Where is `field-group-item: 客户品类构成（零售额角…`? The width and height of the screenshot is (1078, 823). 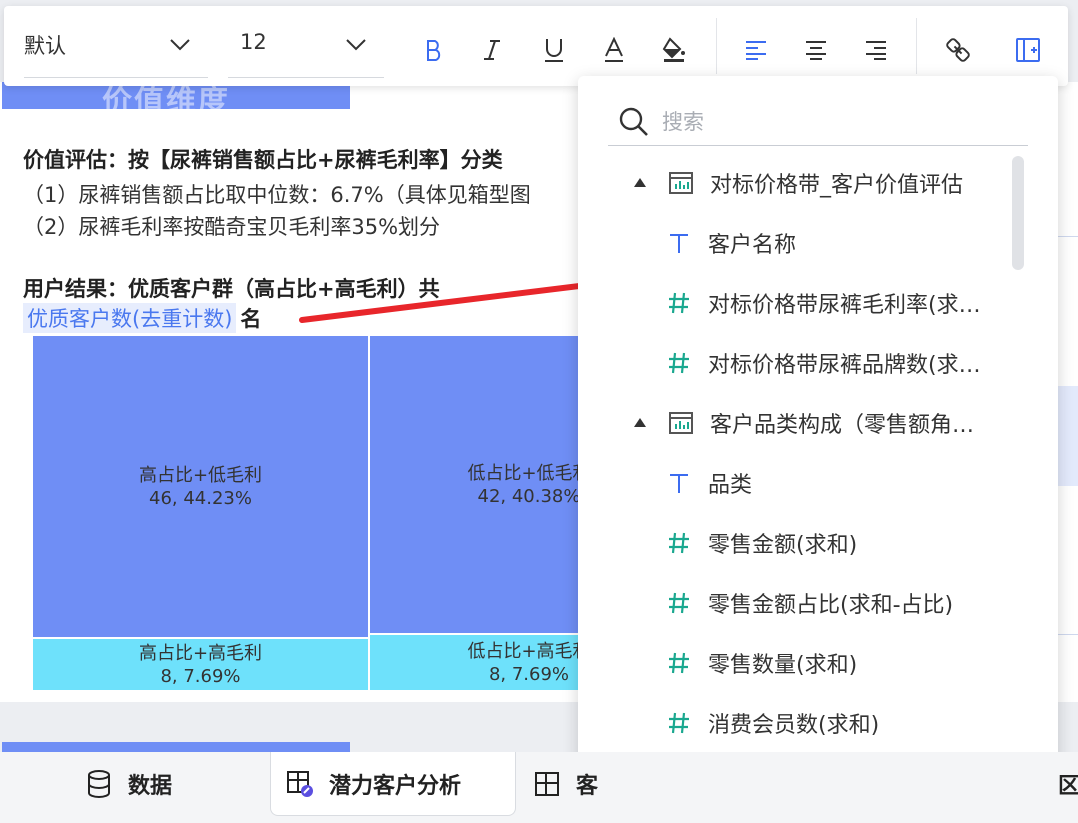 field-group-item: 客户品类构成（零售额角… is located at coordinates (862, 423).